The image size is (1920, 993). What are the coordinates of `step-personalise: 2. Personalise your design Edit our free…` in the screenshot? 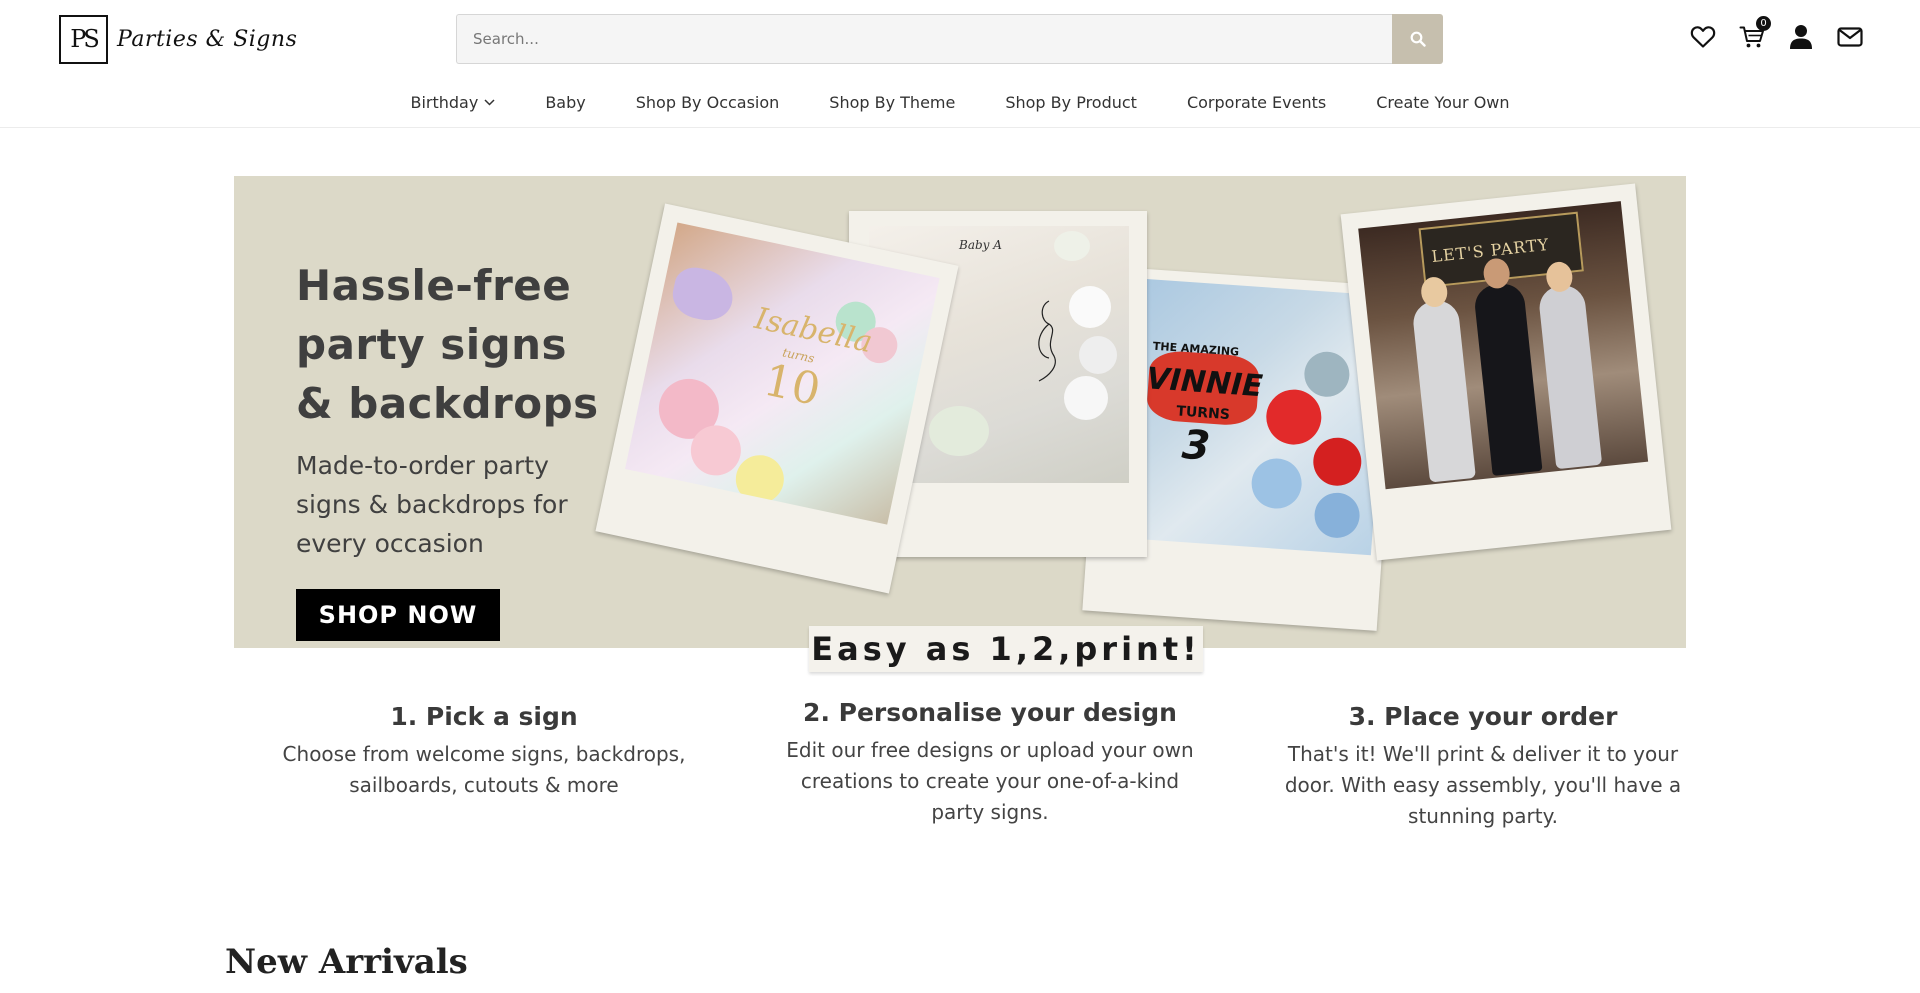 It's located at (990, 763).